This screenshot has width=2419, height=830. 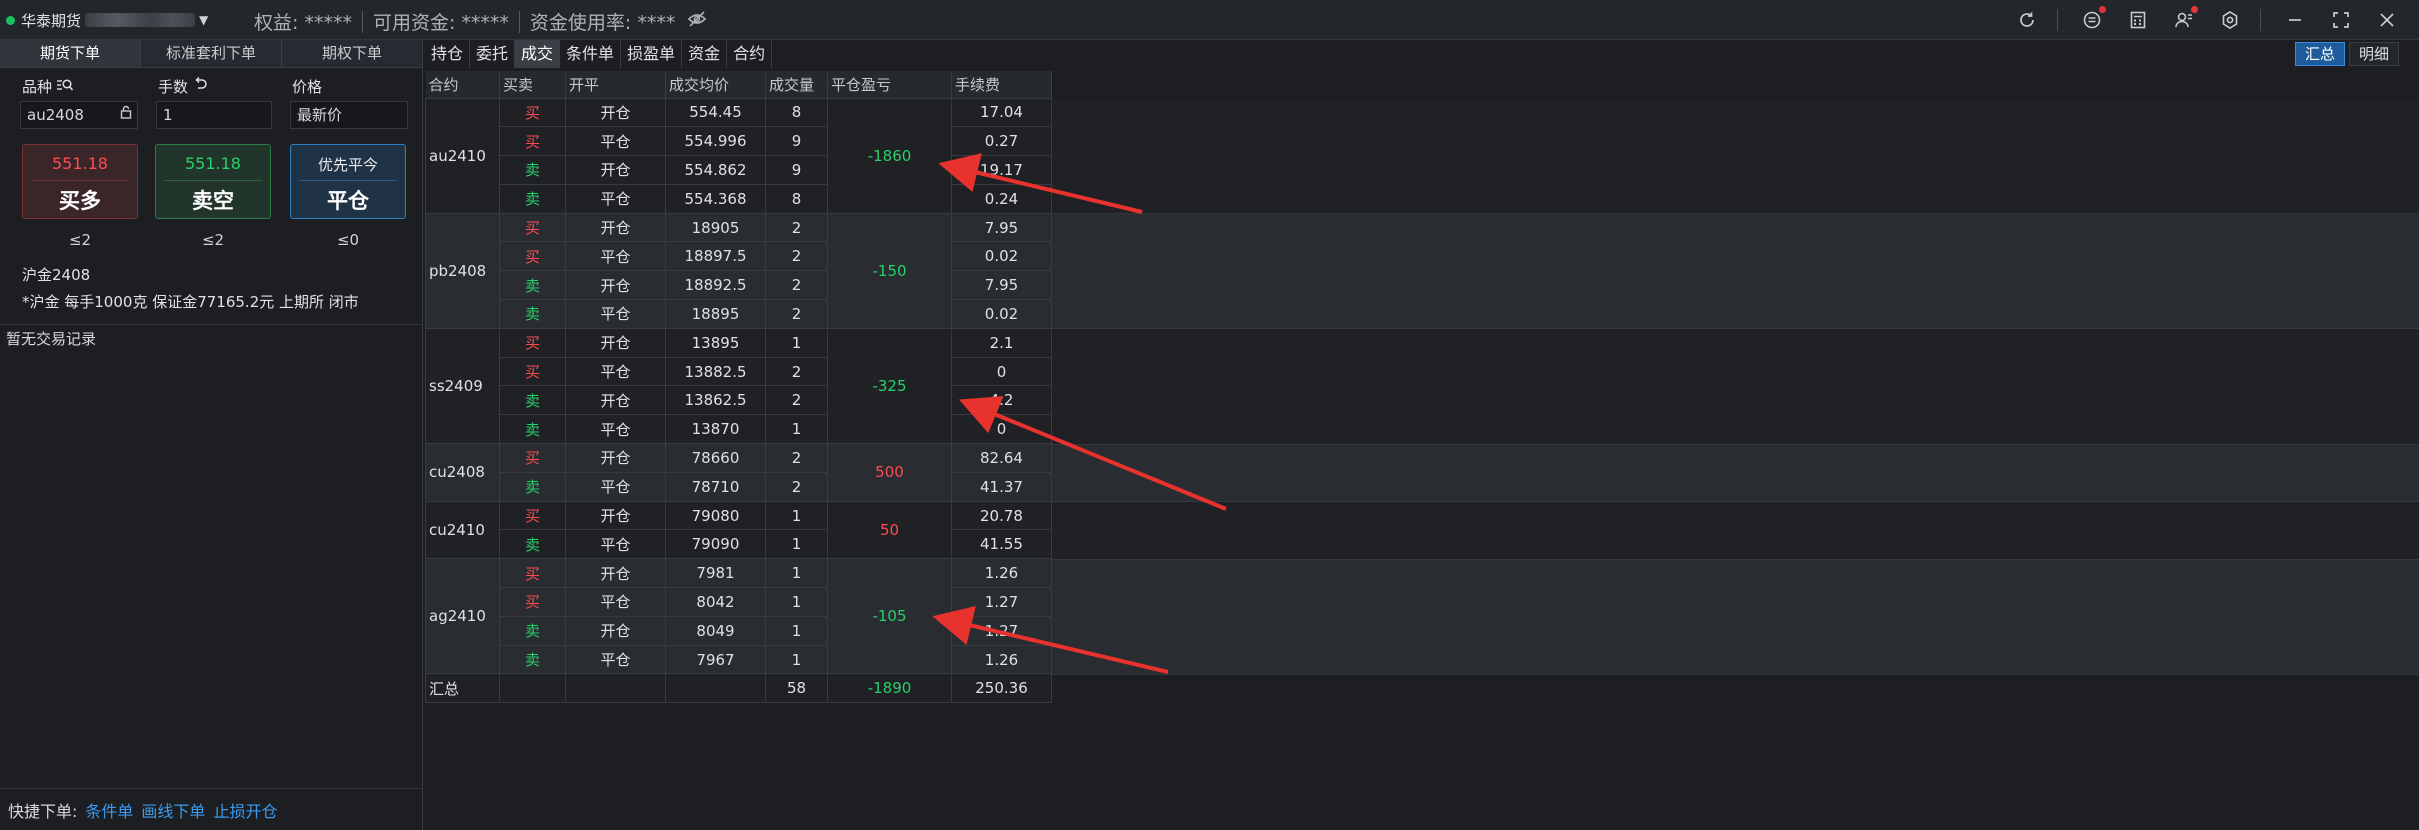 What do you see at coordinates (493, 54) in the screenshot?
I see `tab-orders: 委托` at bounding box center [493, 54].